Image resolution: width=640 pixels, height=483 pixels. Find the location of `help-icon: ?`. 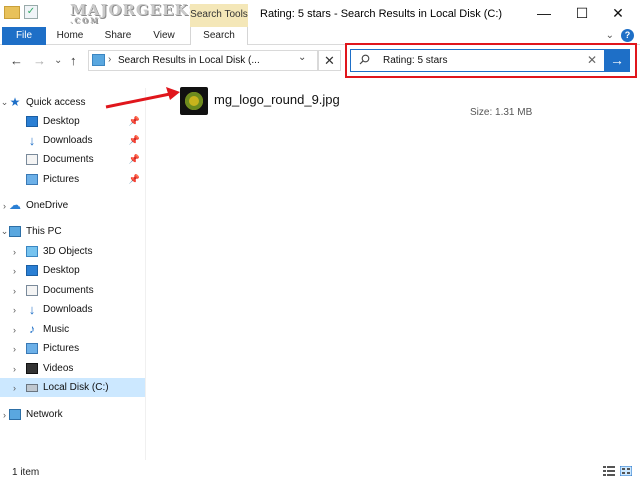

help-icon: ? is located at coordinates (627, 35).